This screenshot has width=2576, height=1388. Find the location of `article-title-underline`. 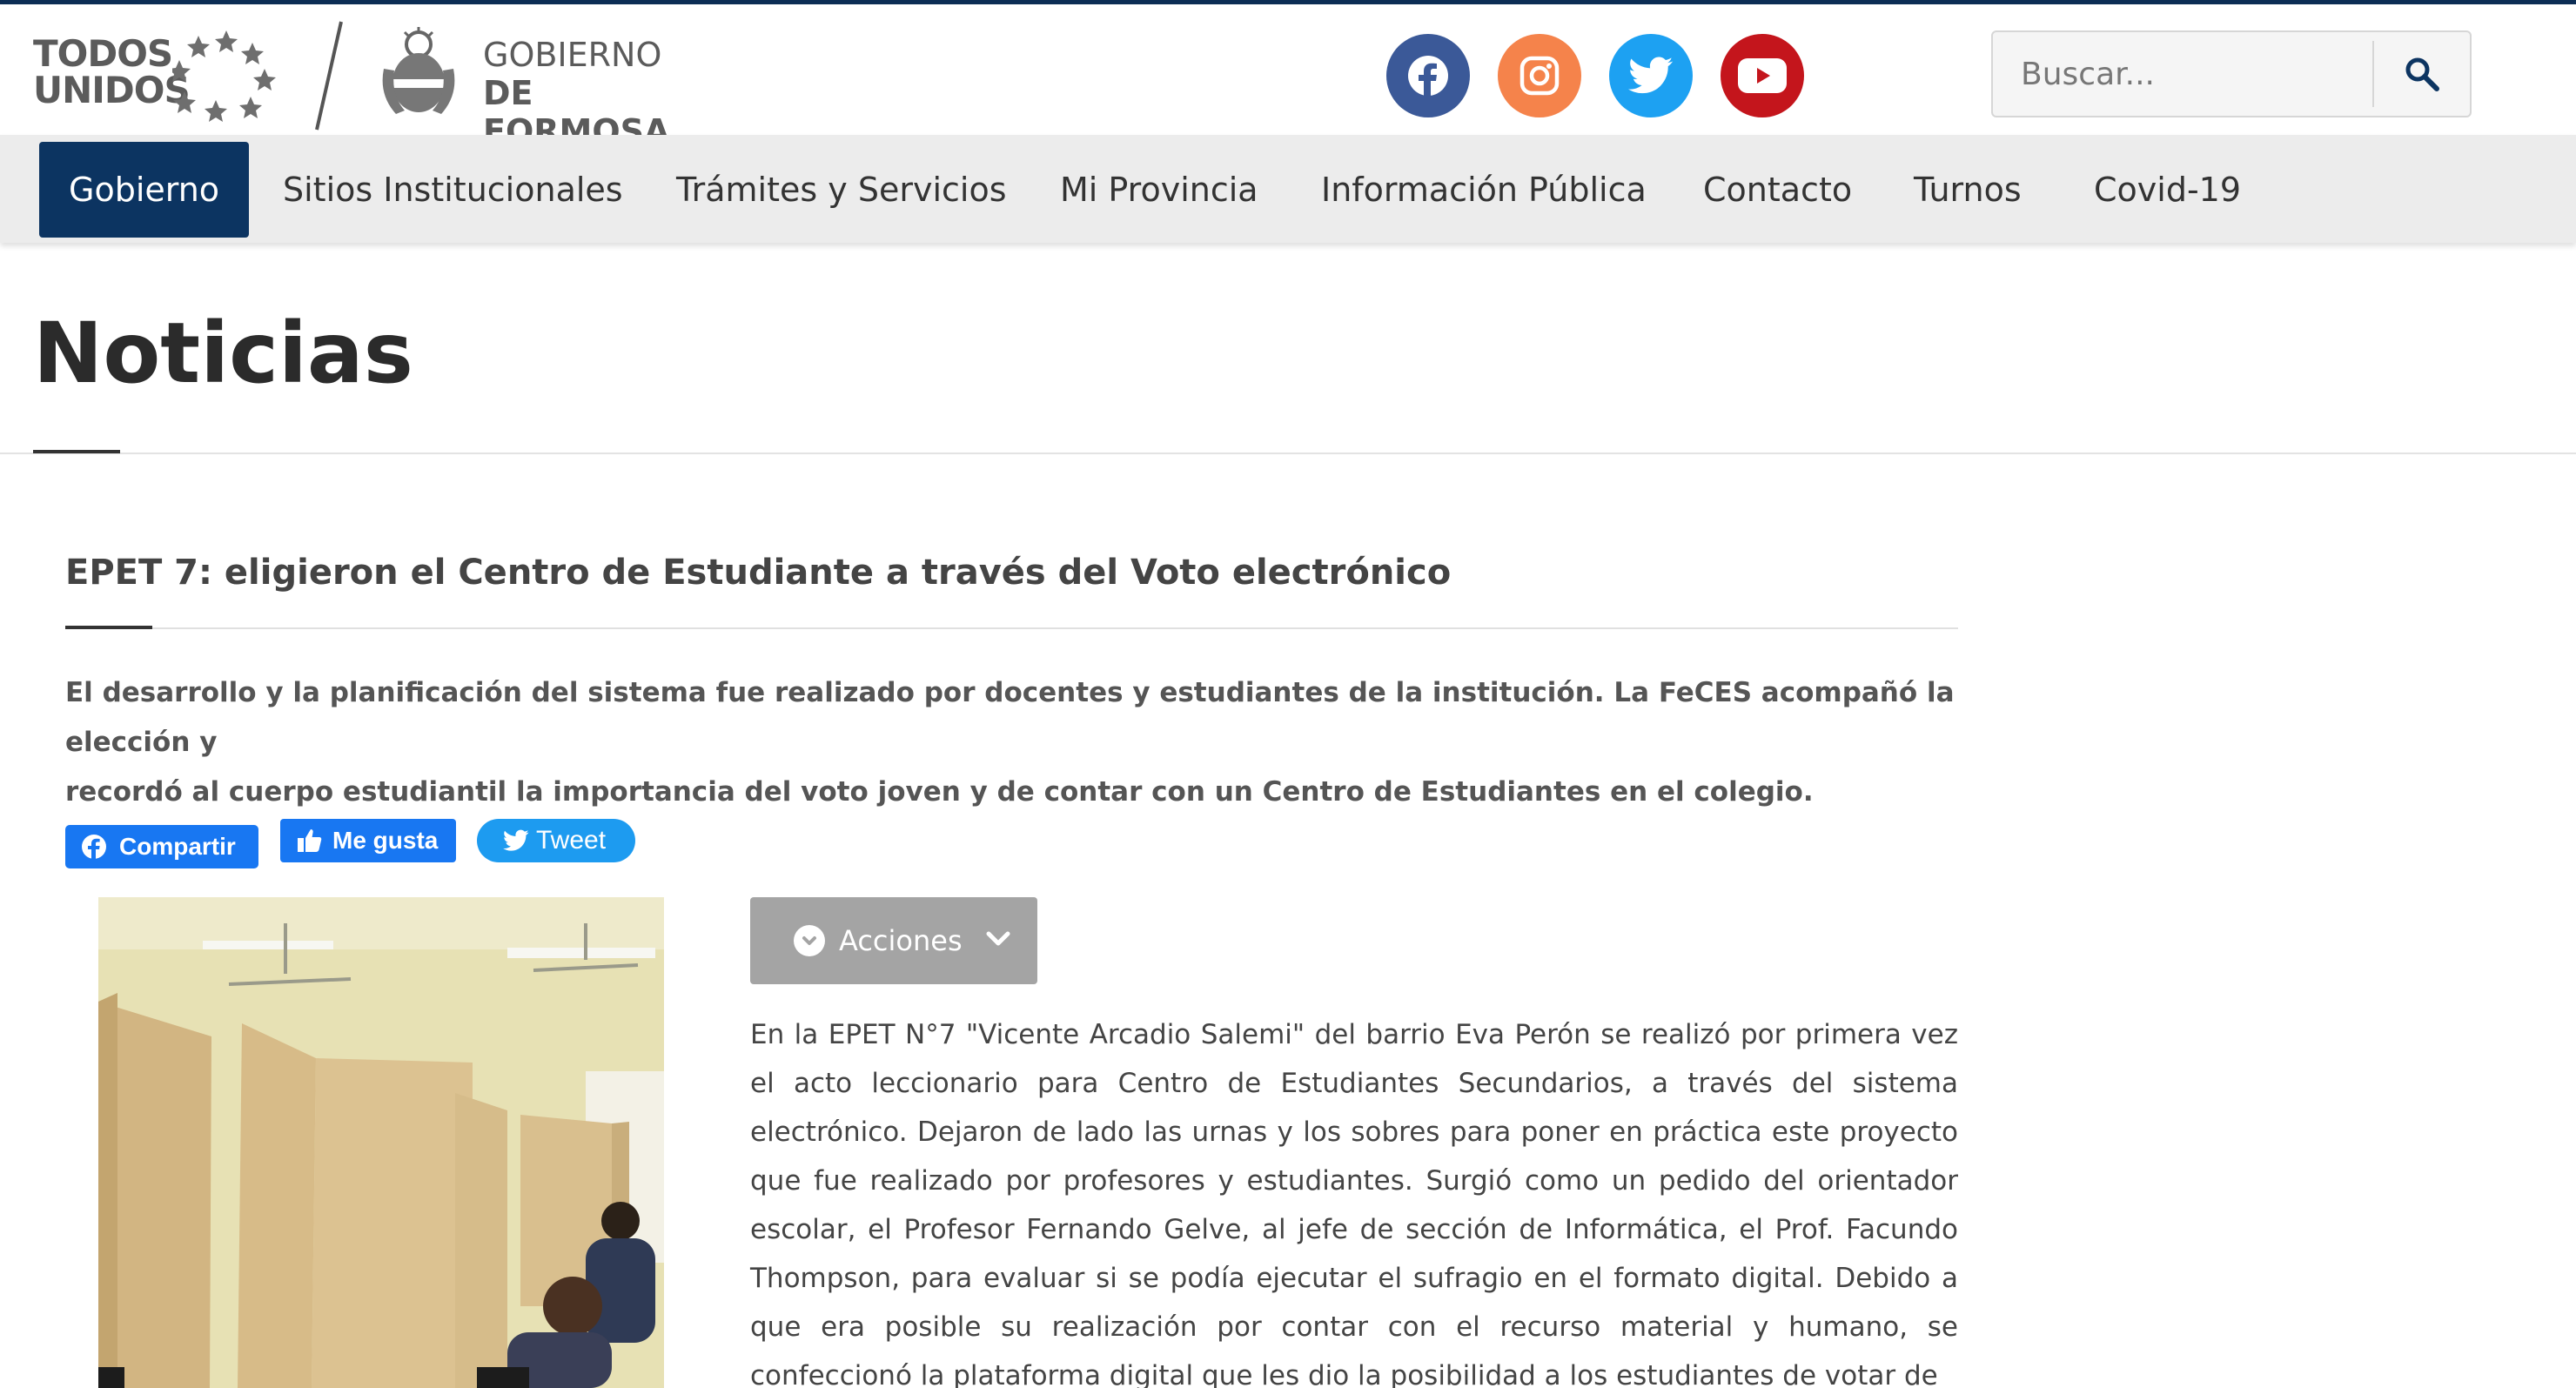

article-title-underline is located at coordinates (108, 627).